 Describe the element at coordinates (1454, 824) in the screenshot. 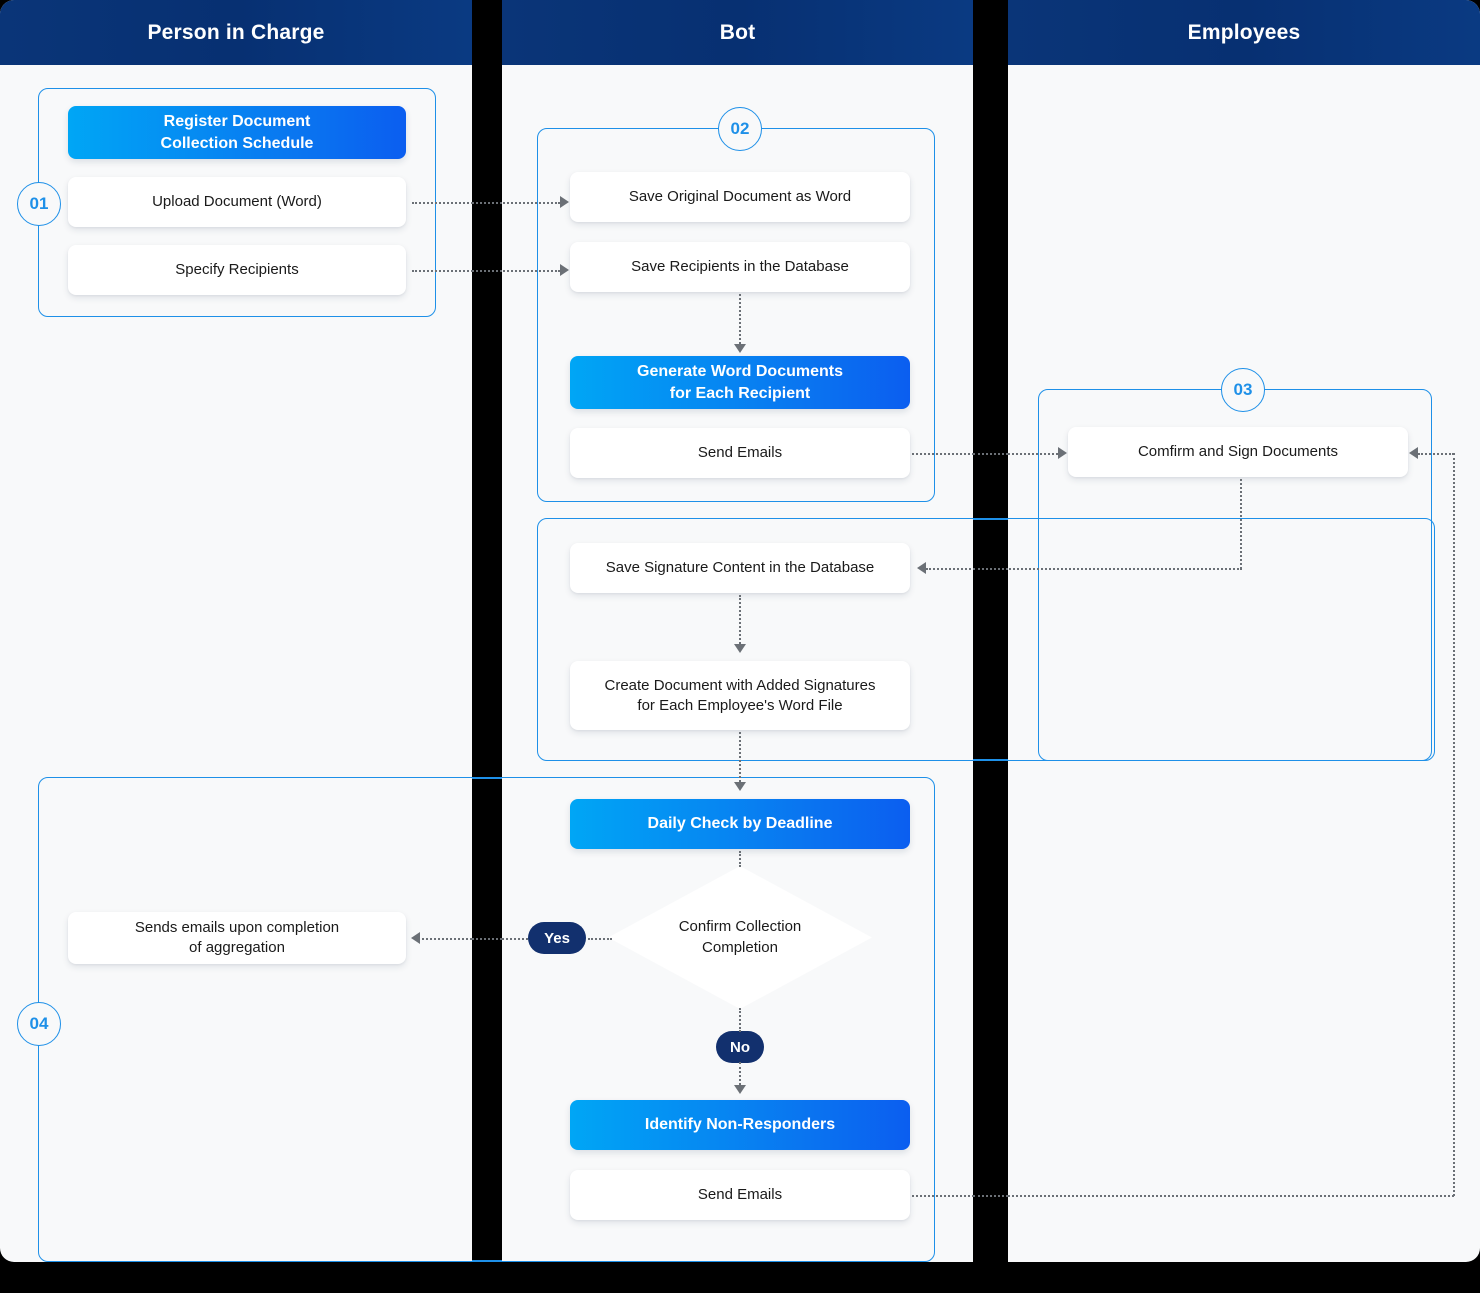

I see `connector-reminder-emails-up` at that location.